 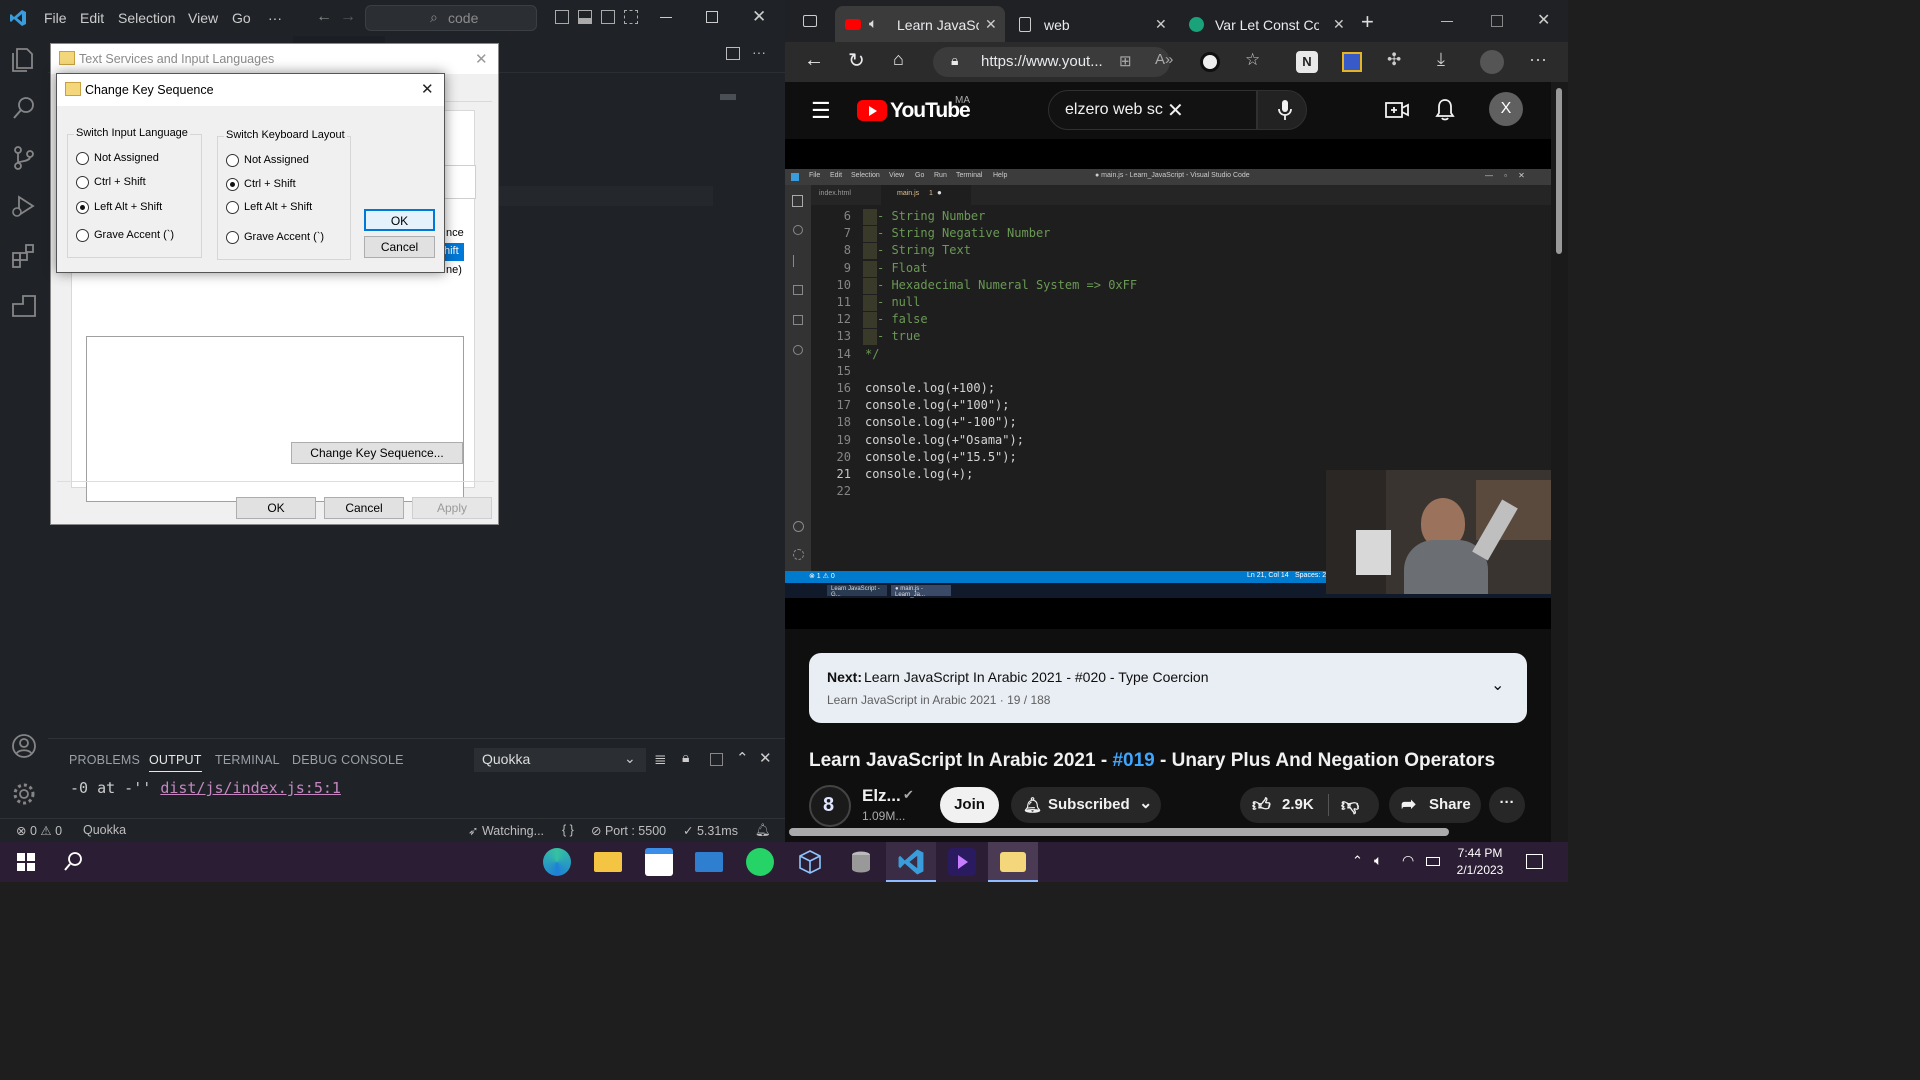 What do you see at coordinates (1480, 862) in the screenshot?
I see `clock: 7:44 PM 2/1/2023` at bounding box center [1480, 862].